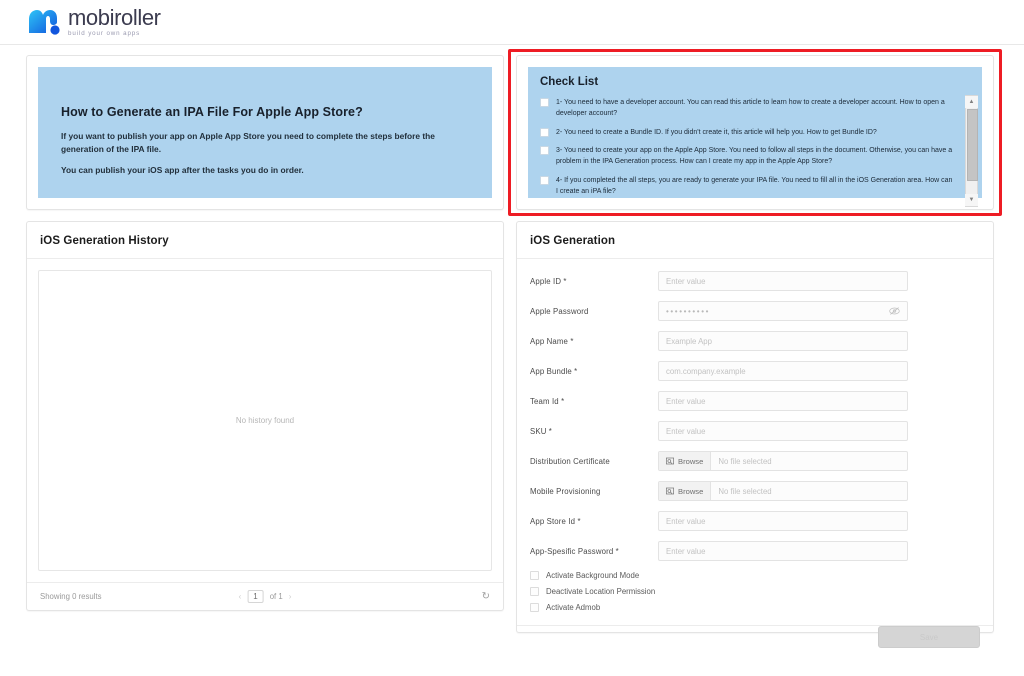  Describe the element at coordinates (552, 341) in the screenshot. I see `field-label: App Name *` at that location.